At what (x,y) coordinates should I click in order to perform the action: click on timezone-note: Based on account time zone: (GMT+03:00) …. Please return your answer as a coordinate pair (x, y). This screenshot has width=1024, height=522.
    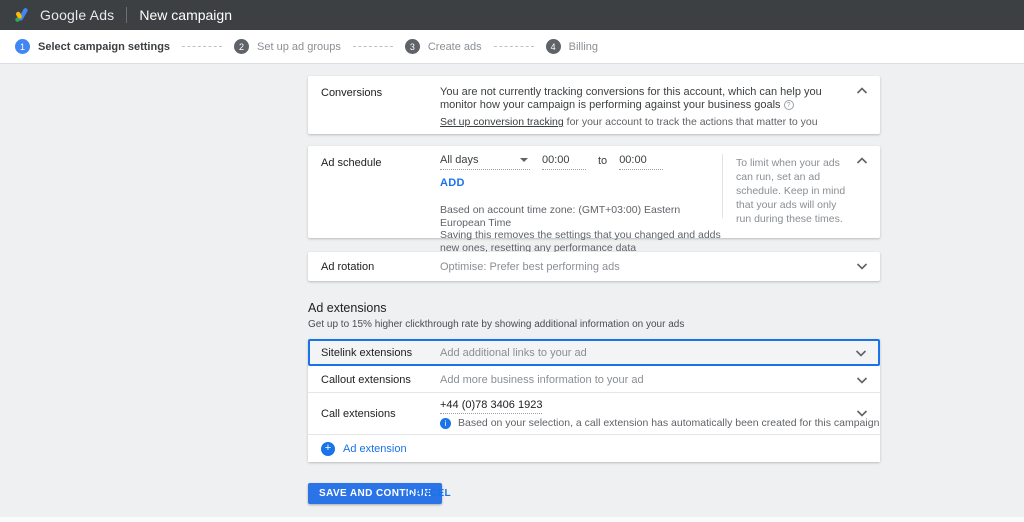
    Looking at the image, I should click on (560, 216).